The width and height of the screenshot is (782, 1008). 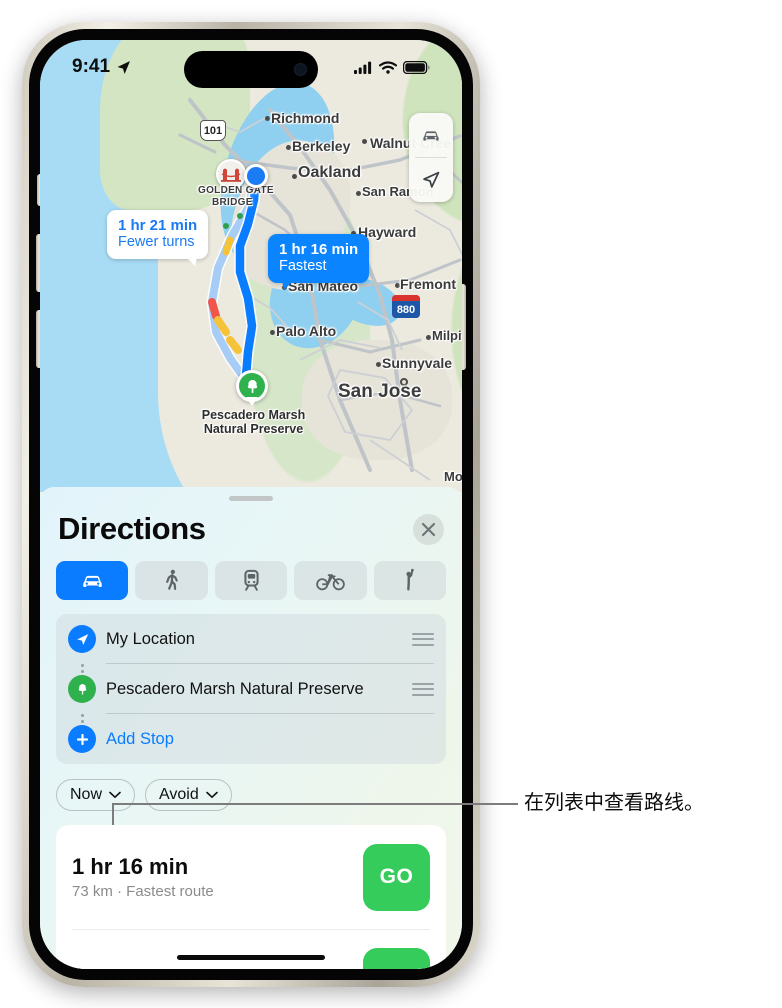 I want to click on bicycle-icon, so click(x=330, y=582).